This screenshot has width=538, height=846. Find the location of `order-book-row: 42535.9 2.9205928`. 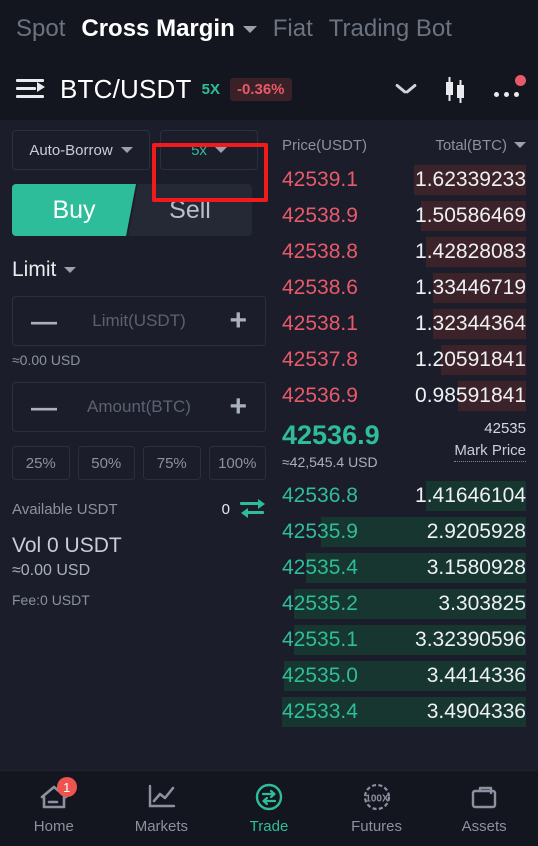

order-book-row: 42535.9 2.9205928 is located at coordinates (404, 532).